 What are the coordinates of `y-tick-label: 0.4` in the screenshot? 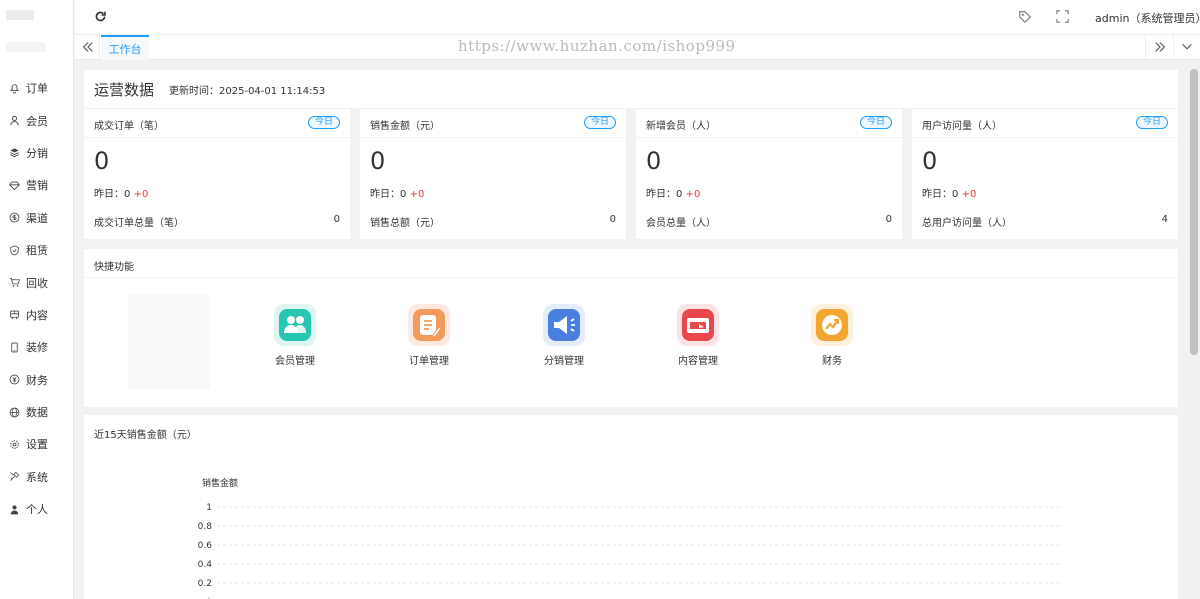 It's located at (205, 565).